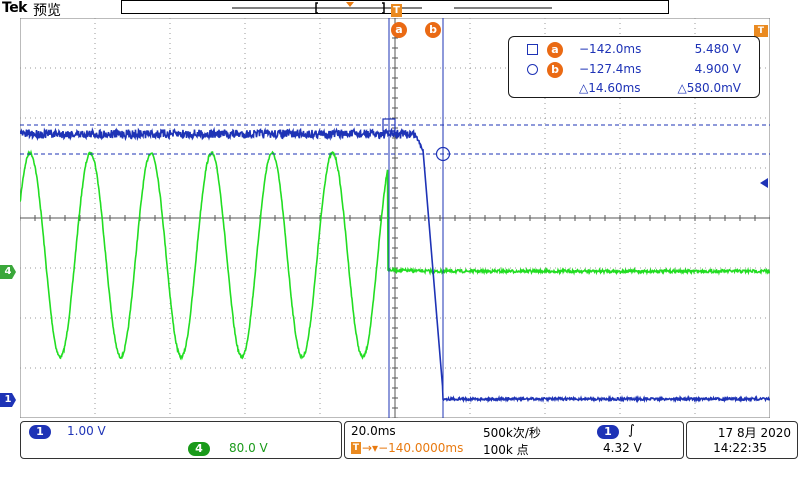  Describe the element at coordinates (631, 430) in the screenshot. I see `trigger-slope-icon: ∫` at that location.